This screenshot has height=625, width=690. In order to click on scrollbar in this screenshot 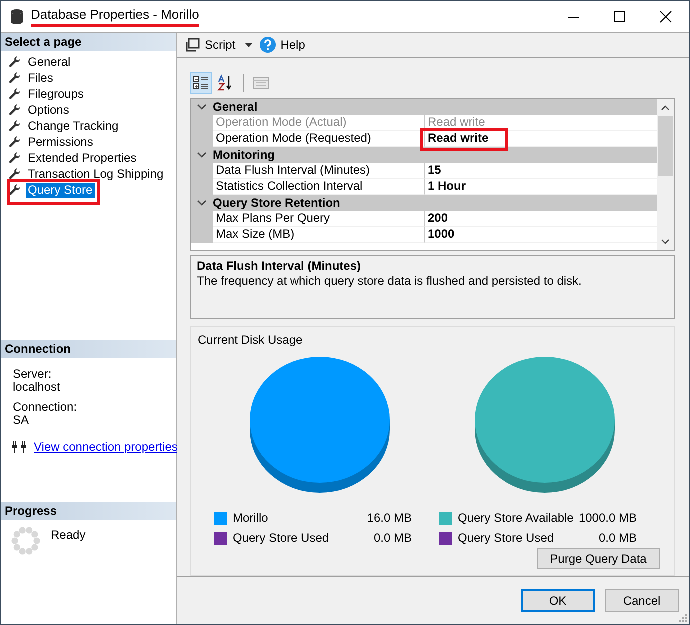, I will do `click(665, 174)`.